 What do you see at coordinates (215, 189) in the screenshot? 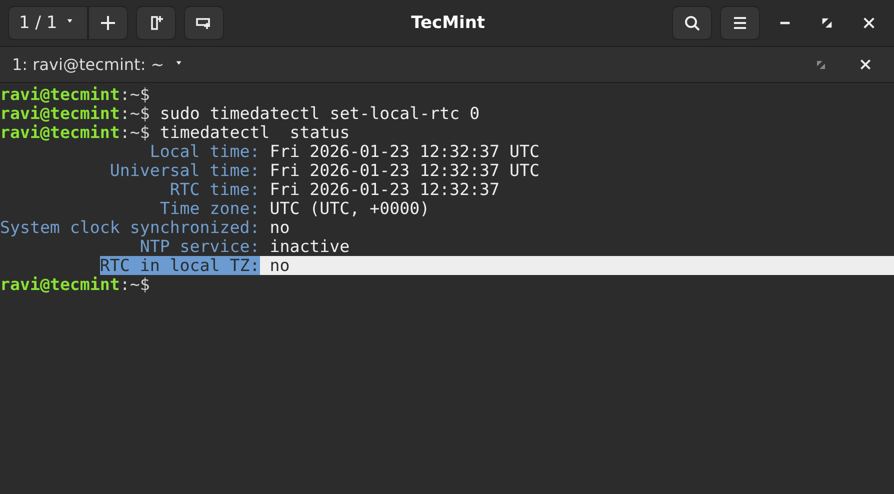
I see `field-label: RTC time:` at bounding box center [215, 189].